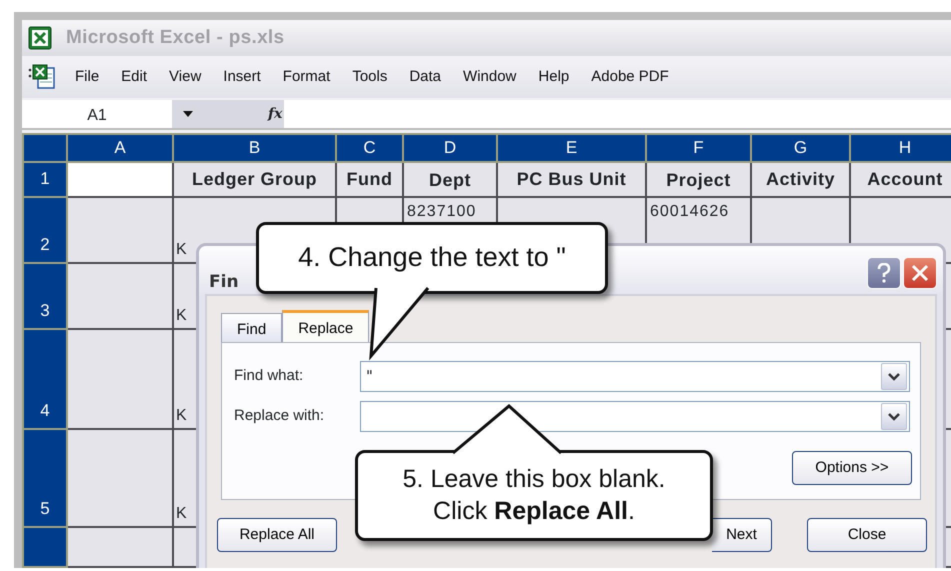 This screenshot has width=951, height=571. What do you see at coordinates (490, 77) in the screenshot?
I see `menu-item: Window` at bounding box center [490, 77].